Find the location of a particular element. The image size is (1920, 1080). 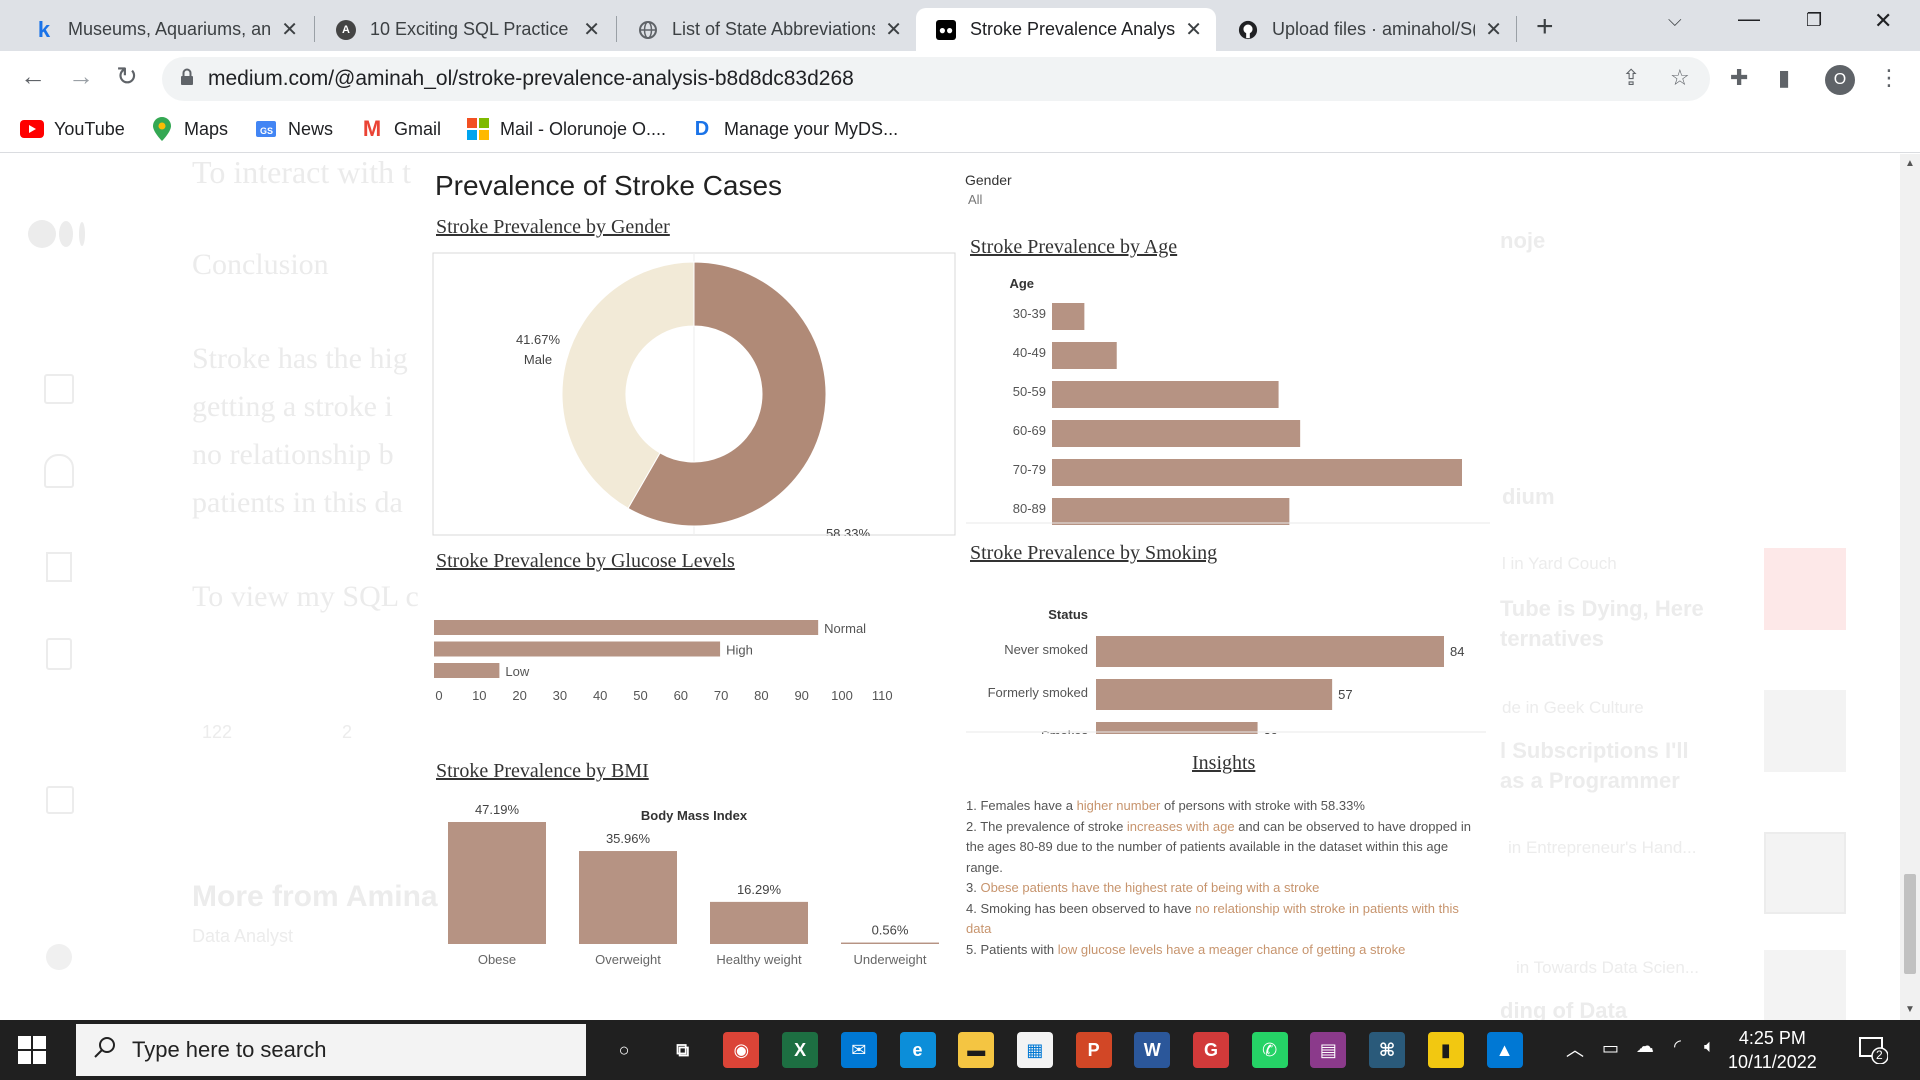

new-tab-button: + is located at coordinates (1545, 27).